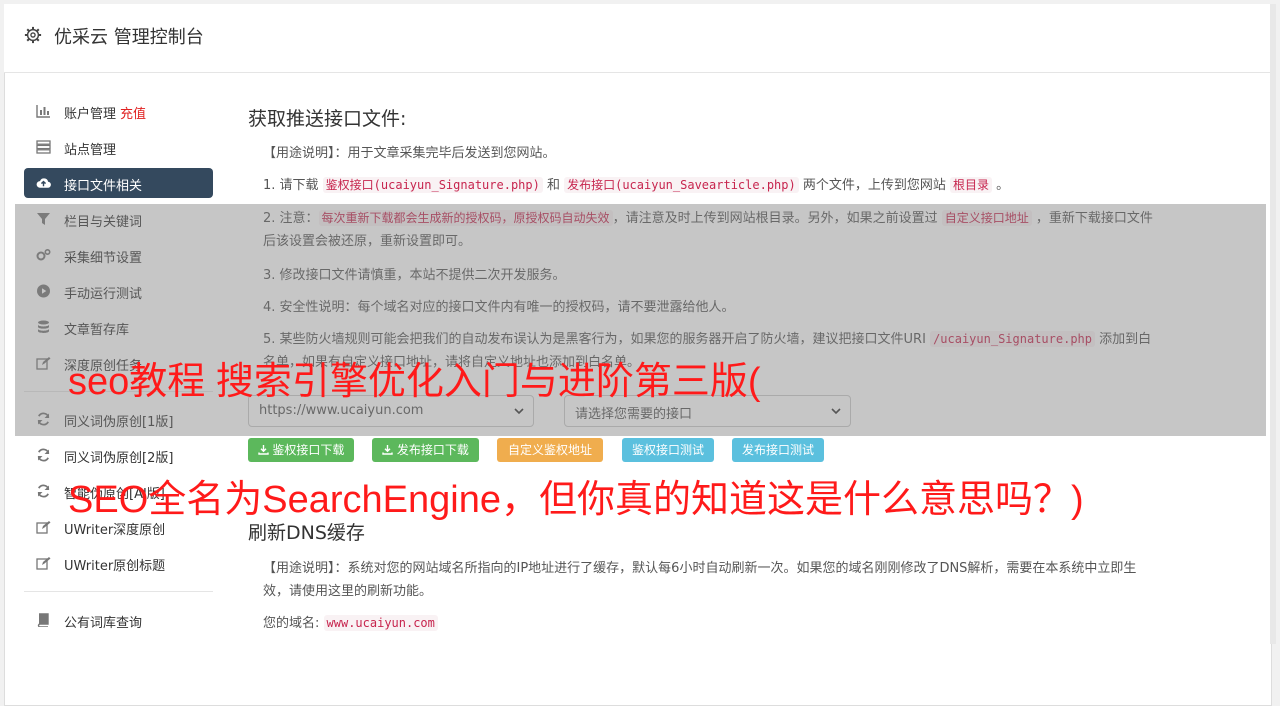 Image resolution: width=1280 pixels, height=706 pixels. Describe the element at coordinates (119, 458) in the screenshot. I see `sidebar-item-label: 同义词伪原创[2版]` at that location.